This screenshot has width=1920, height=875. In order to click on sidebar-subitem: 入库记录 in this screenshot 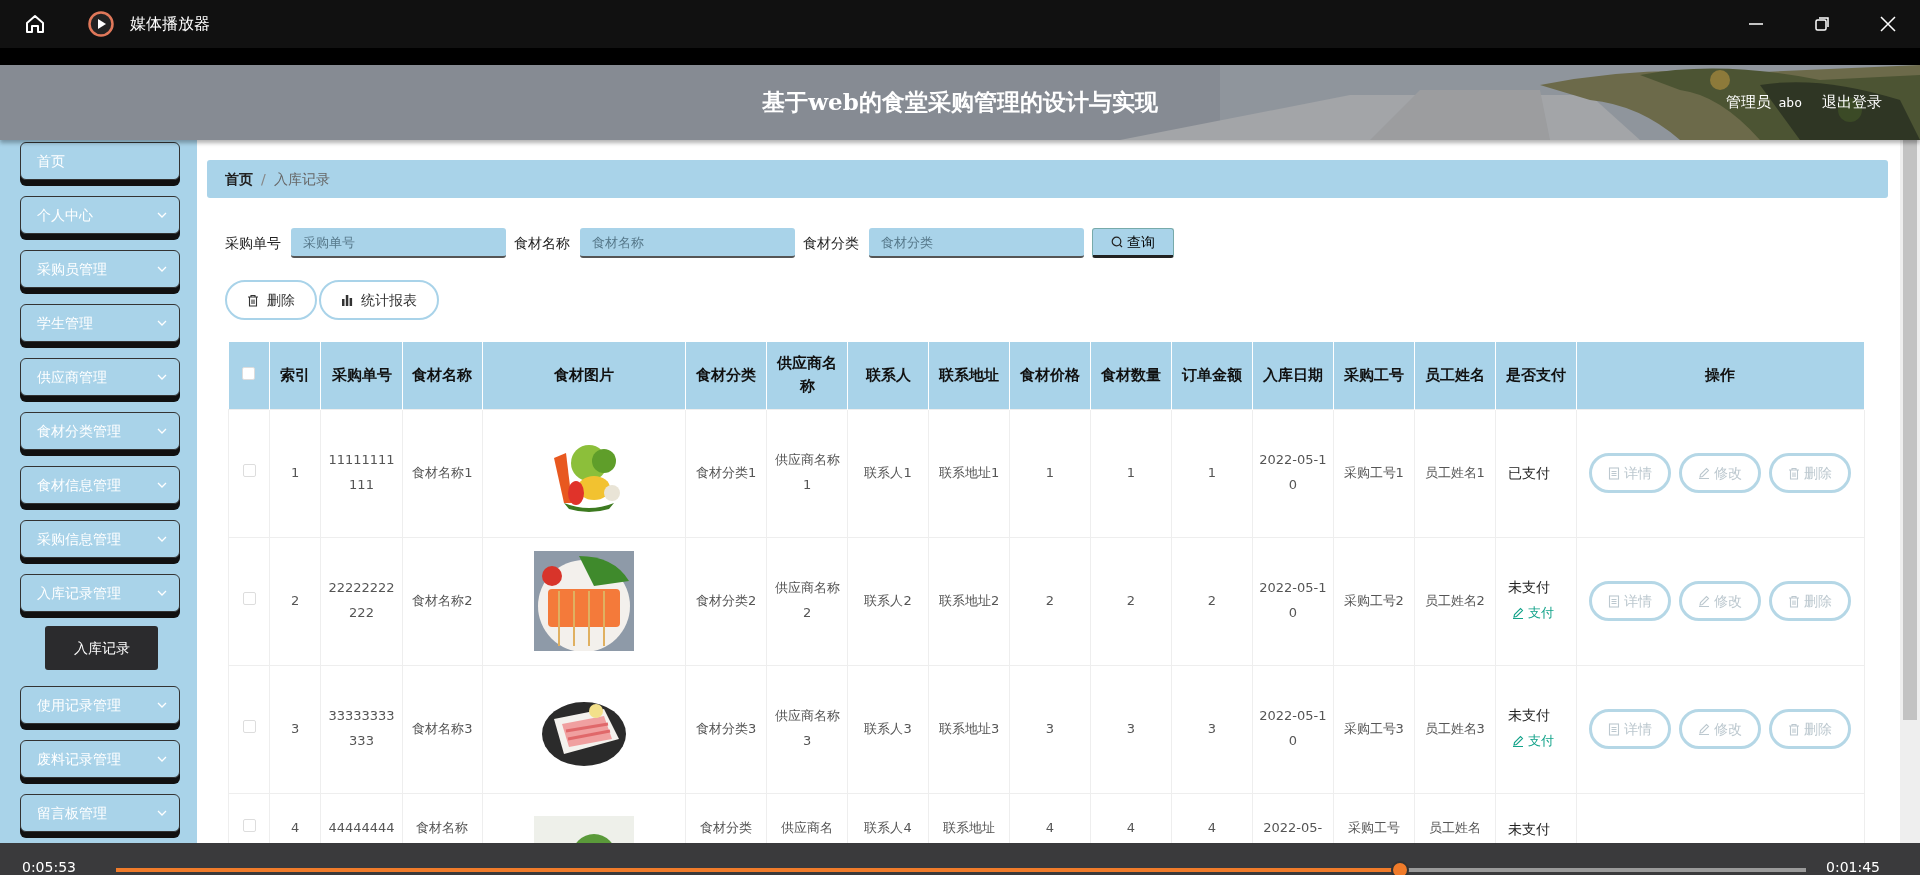, I will do `click(101, 648)`.